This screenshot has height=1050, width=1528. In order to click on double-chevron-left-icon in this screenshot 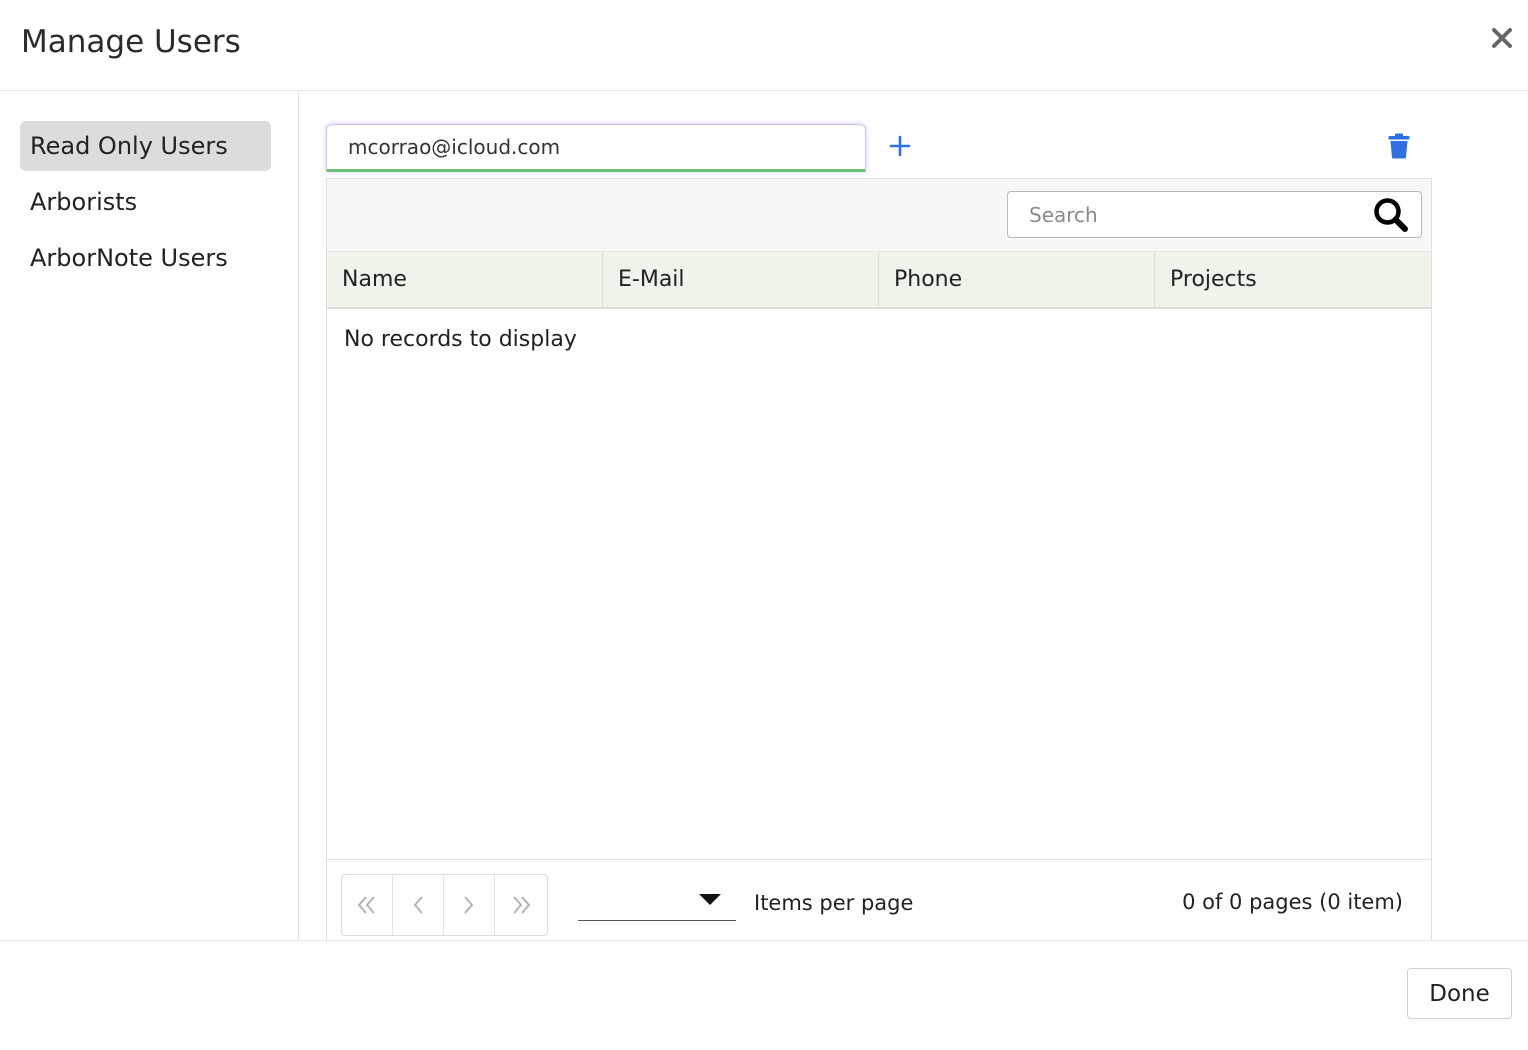, I will do `click(366, 905)`.